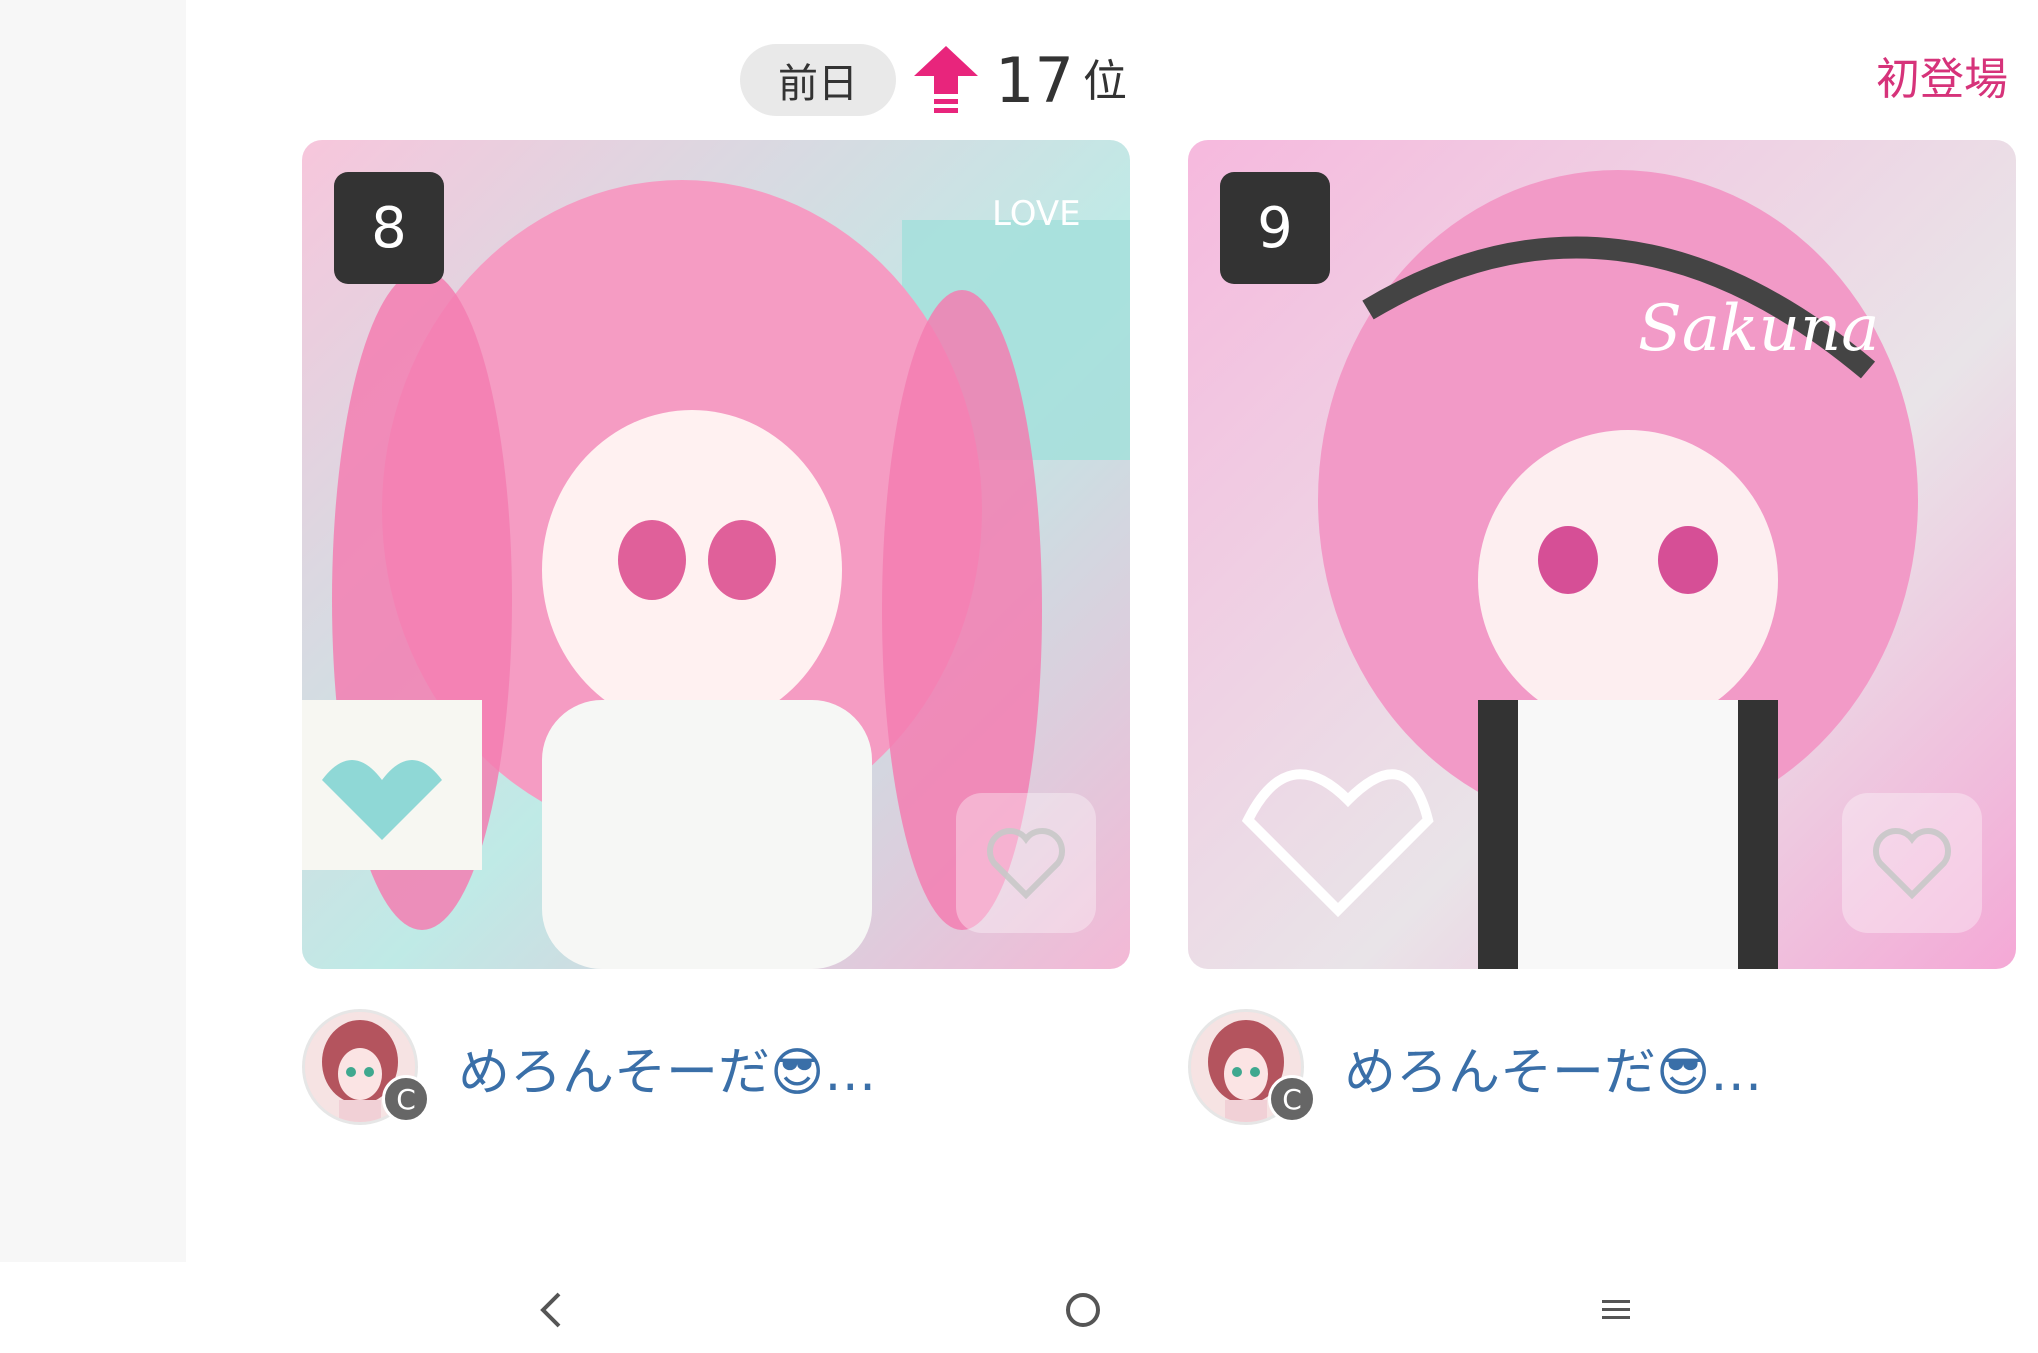 This screenshot has width=2038, height=1353. Describe the element at coordinates (818, 84) in the screenshot. I see `previous-day-label: 前日` at that location.